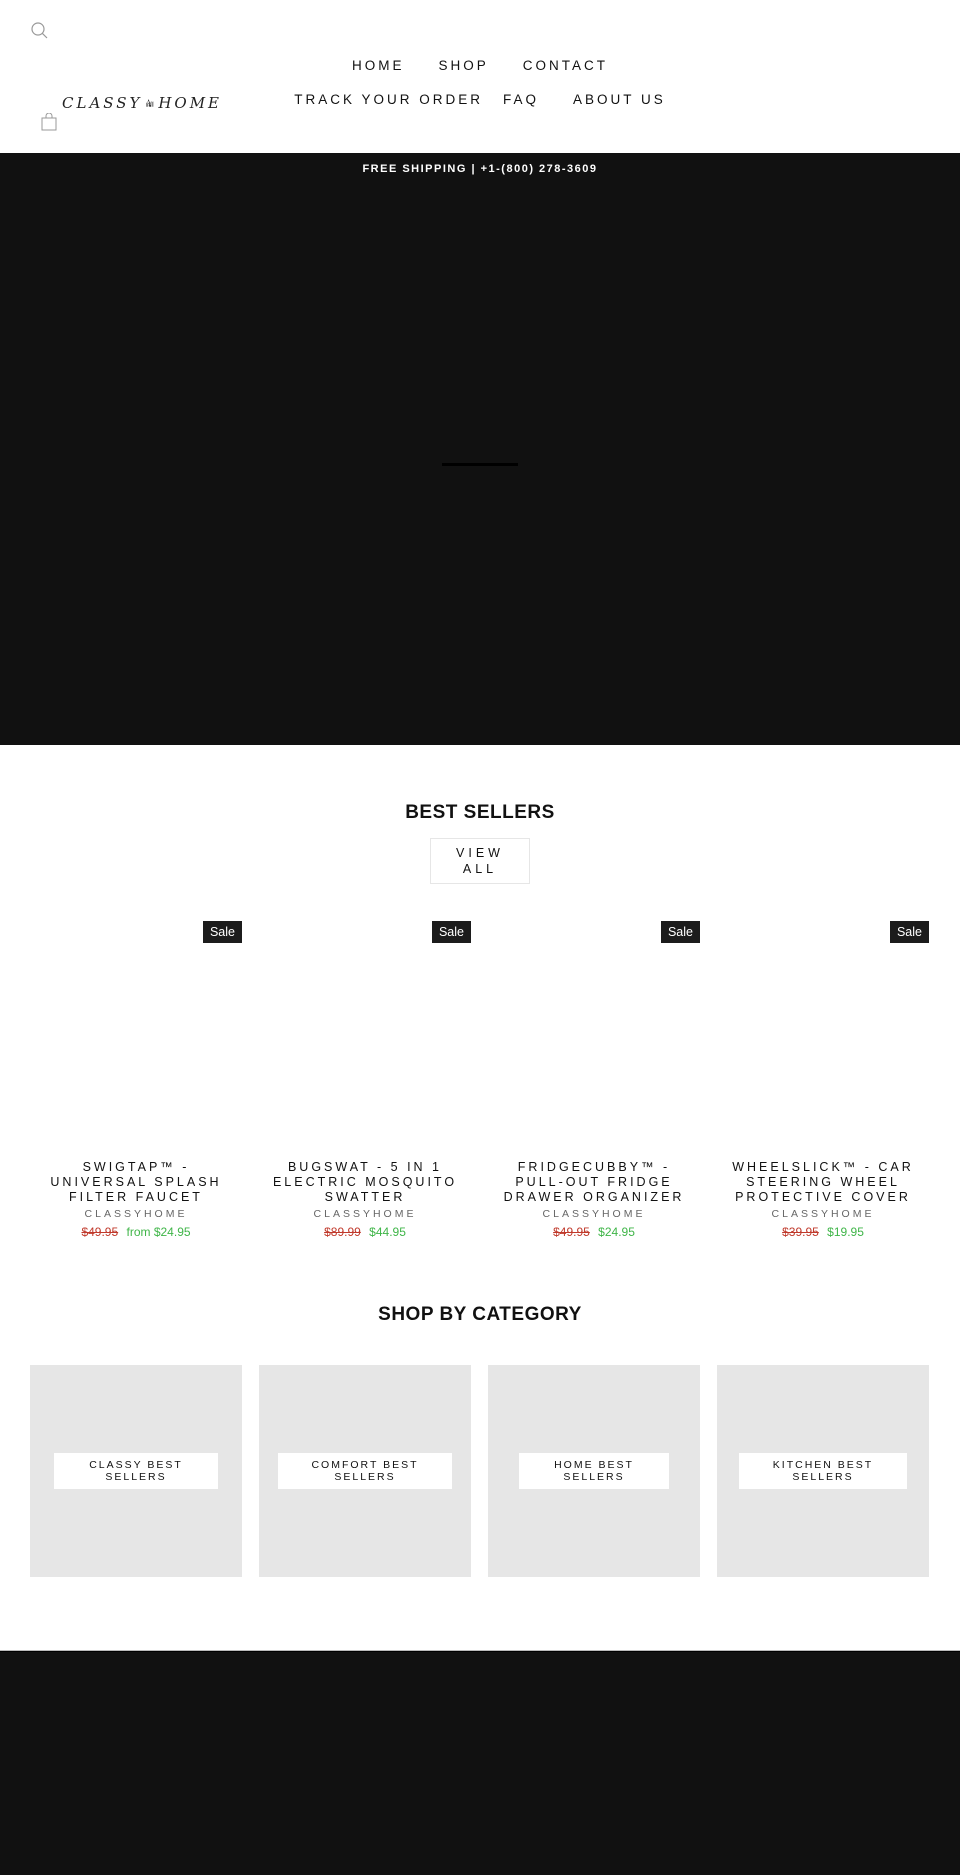 This screenshot has height=1875, width=960. I want to click on category-label: COMFORT BEST SELLERS, so click(365, 1471).